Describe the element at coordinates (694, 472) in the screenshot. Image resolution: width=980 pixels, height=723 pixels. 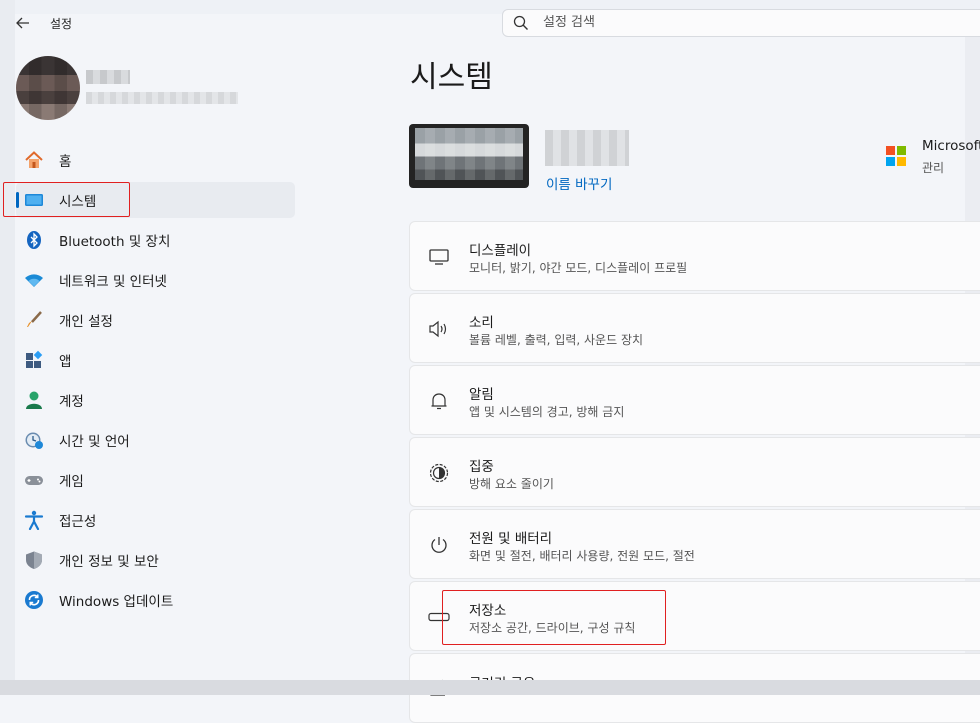
I see `card-focus: 집중 방해 요소 줄이기` at that location.